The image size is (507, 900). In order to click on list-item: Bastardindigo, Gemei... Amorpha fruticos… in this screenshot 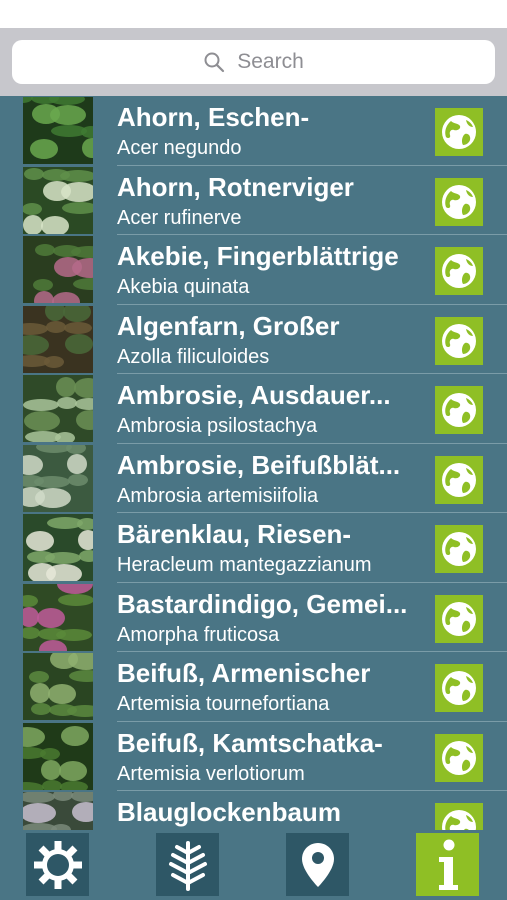, I will do `click(253, 617)`.